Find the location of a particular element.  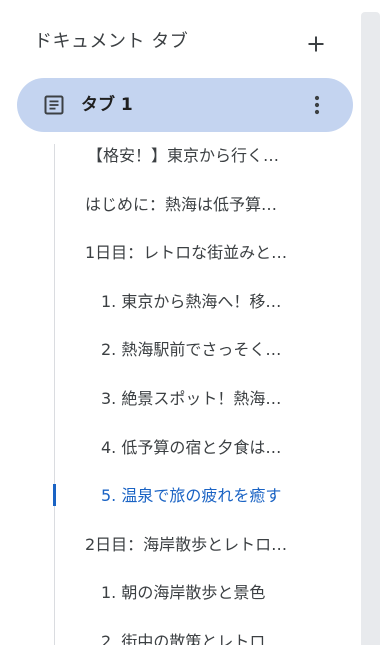

scrollbar-thumb is located at coordinates (370, 328).